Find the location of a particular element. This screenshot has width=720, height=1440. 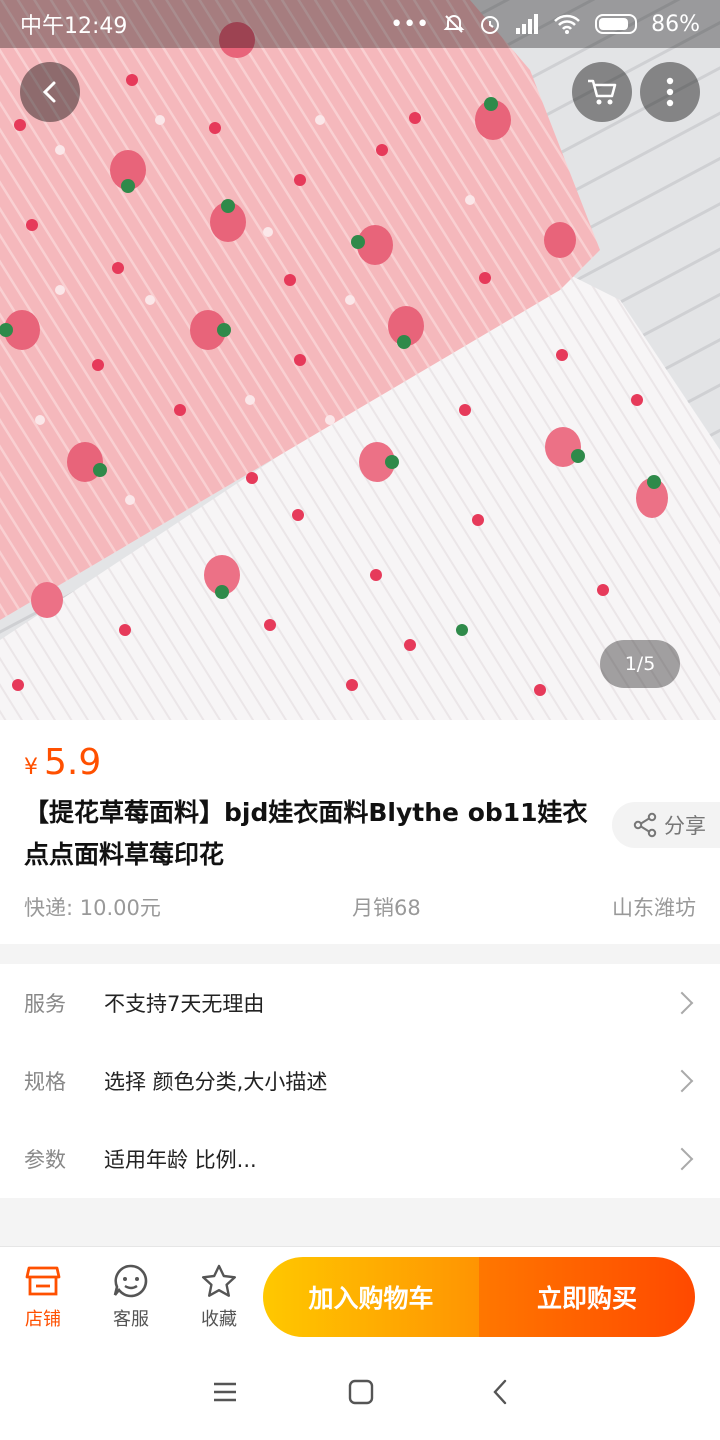

share-button: 分享 is located at coordinates (666, 825).